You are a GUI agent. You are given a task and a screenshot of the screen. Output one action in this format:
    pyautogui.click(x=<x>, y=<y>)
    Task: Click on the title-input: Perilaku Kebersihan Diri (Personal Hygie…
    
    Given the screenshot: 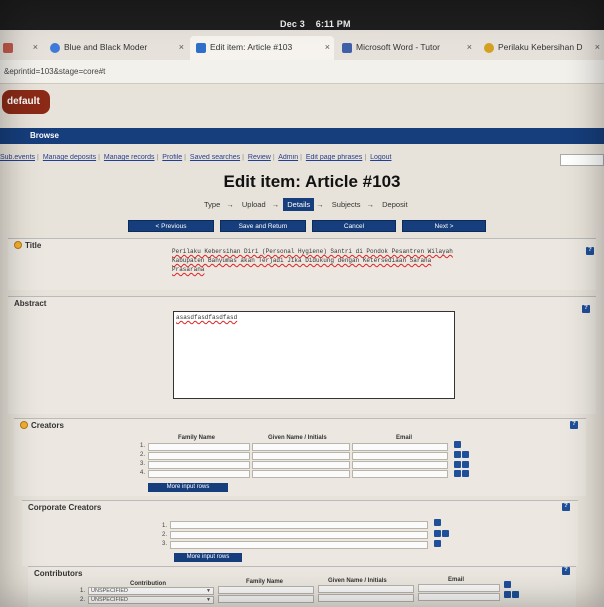 What is the action you would take?
    pyautogui.click(x=313, y=261)
    